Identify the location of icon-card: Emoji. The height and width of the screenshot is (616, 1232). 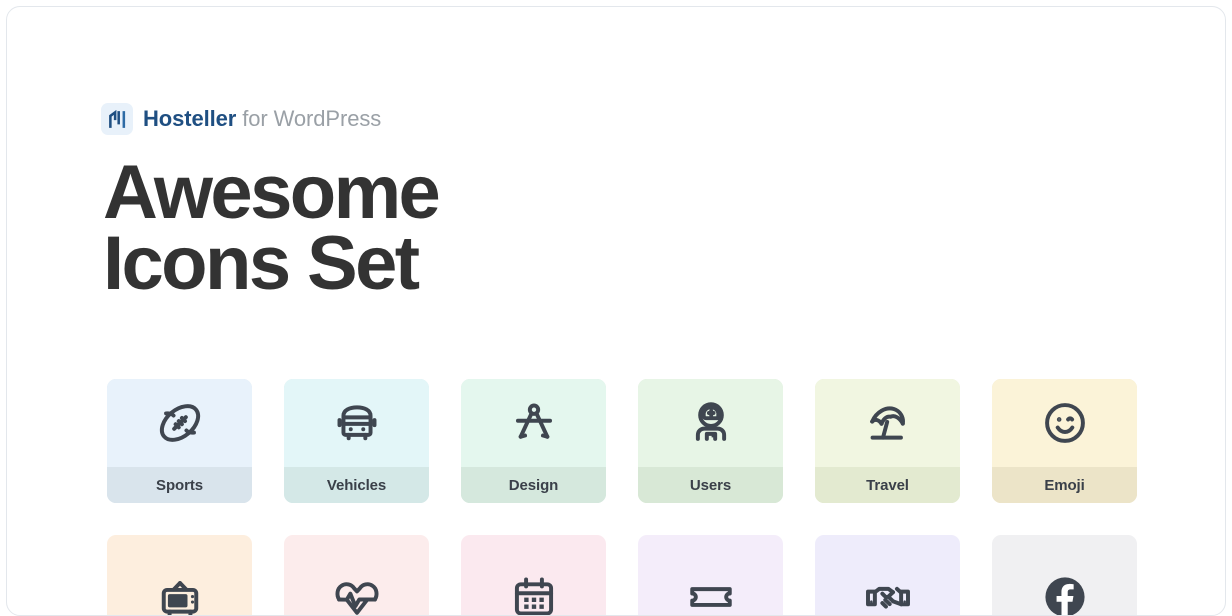
(1064, 441).